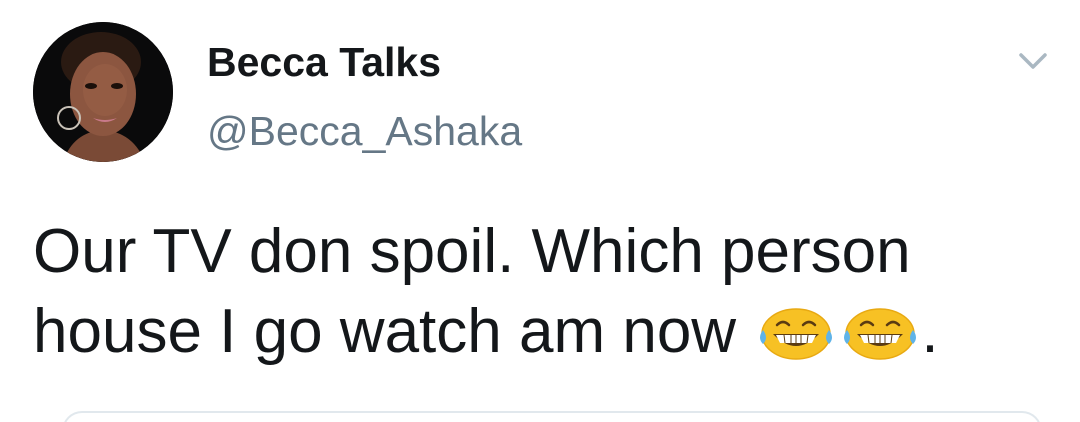  I want to click on chevron-down-icon, so click(1033, 61).